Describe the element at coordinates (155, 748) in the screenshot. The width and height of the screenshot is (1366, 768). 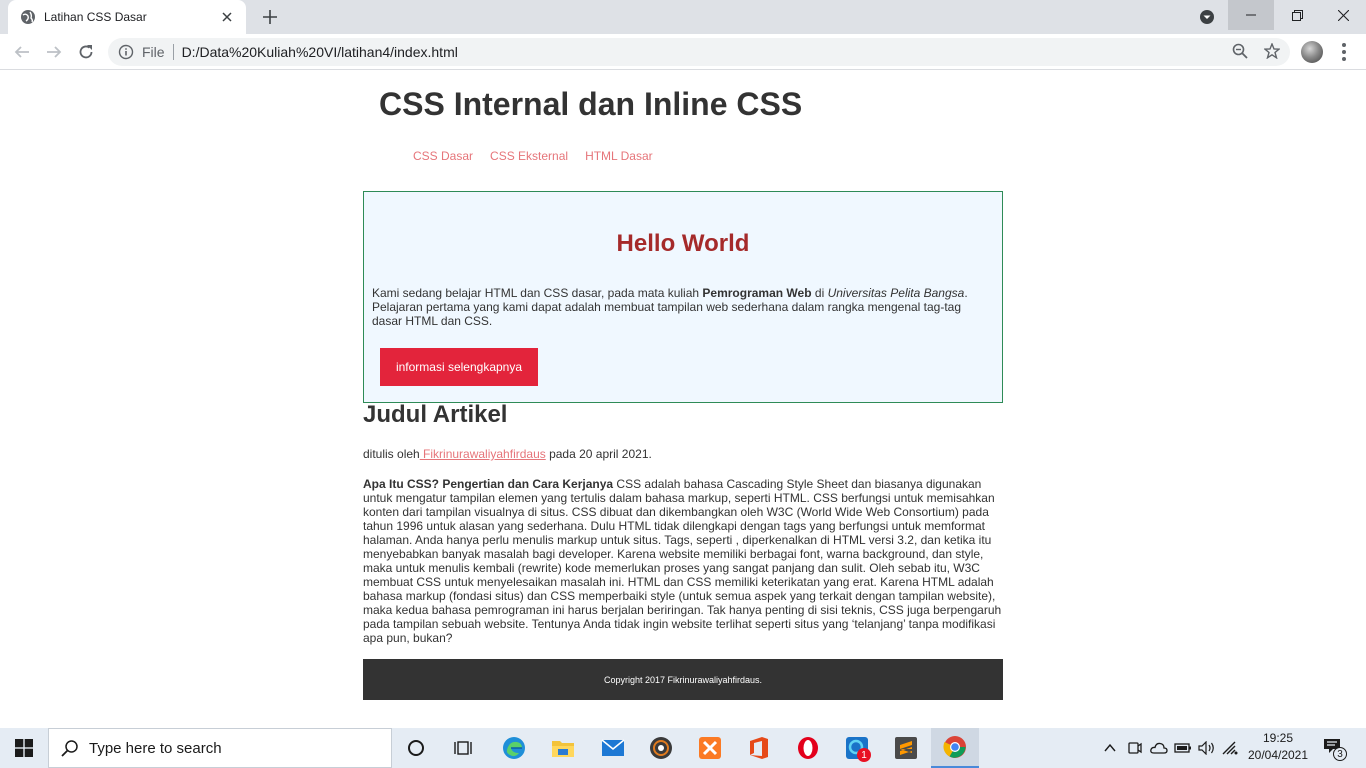
I see `search-placeholder: Type here to search` at that location.